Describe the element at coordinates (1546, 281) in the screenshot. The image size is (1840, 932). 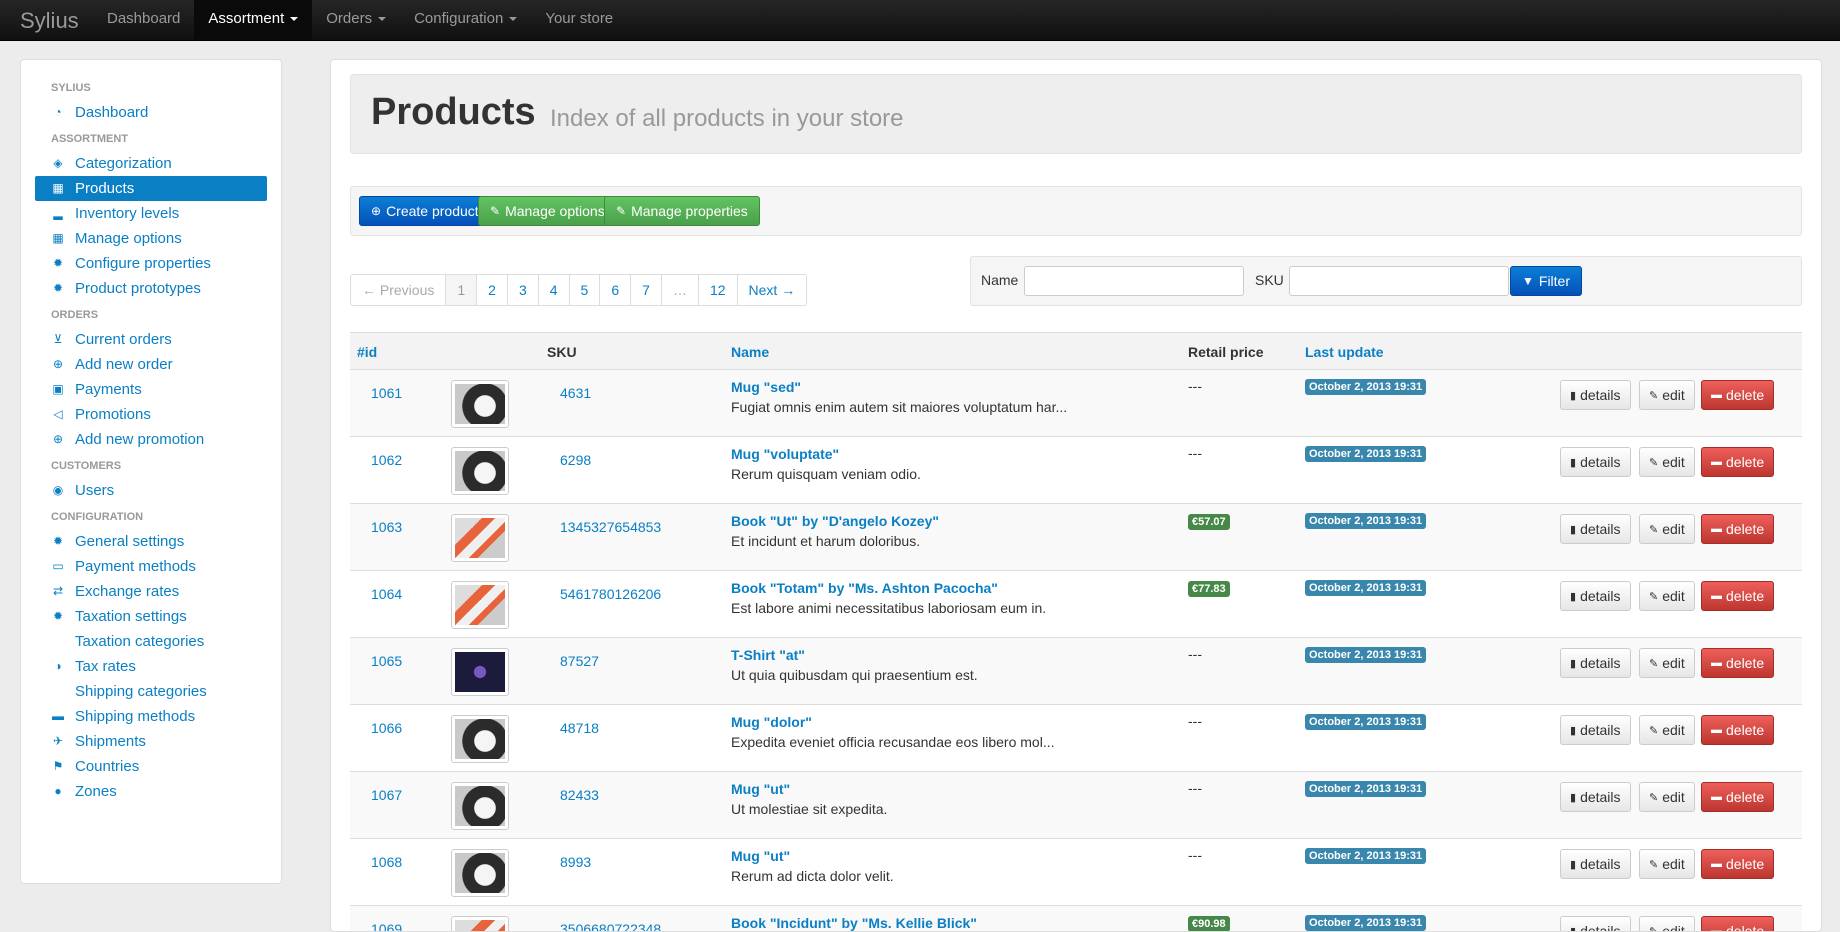
I see `filter-button: ▼ Filter` at that location.